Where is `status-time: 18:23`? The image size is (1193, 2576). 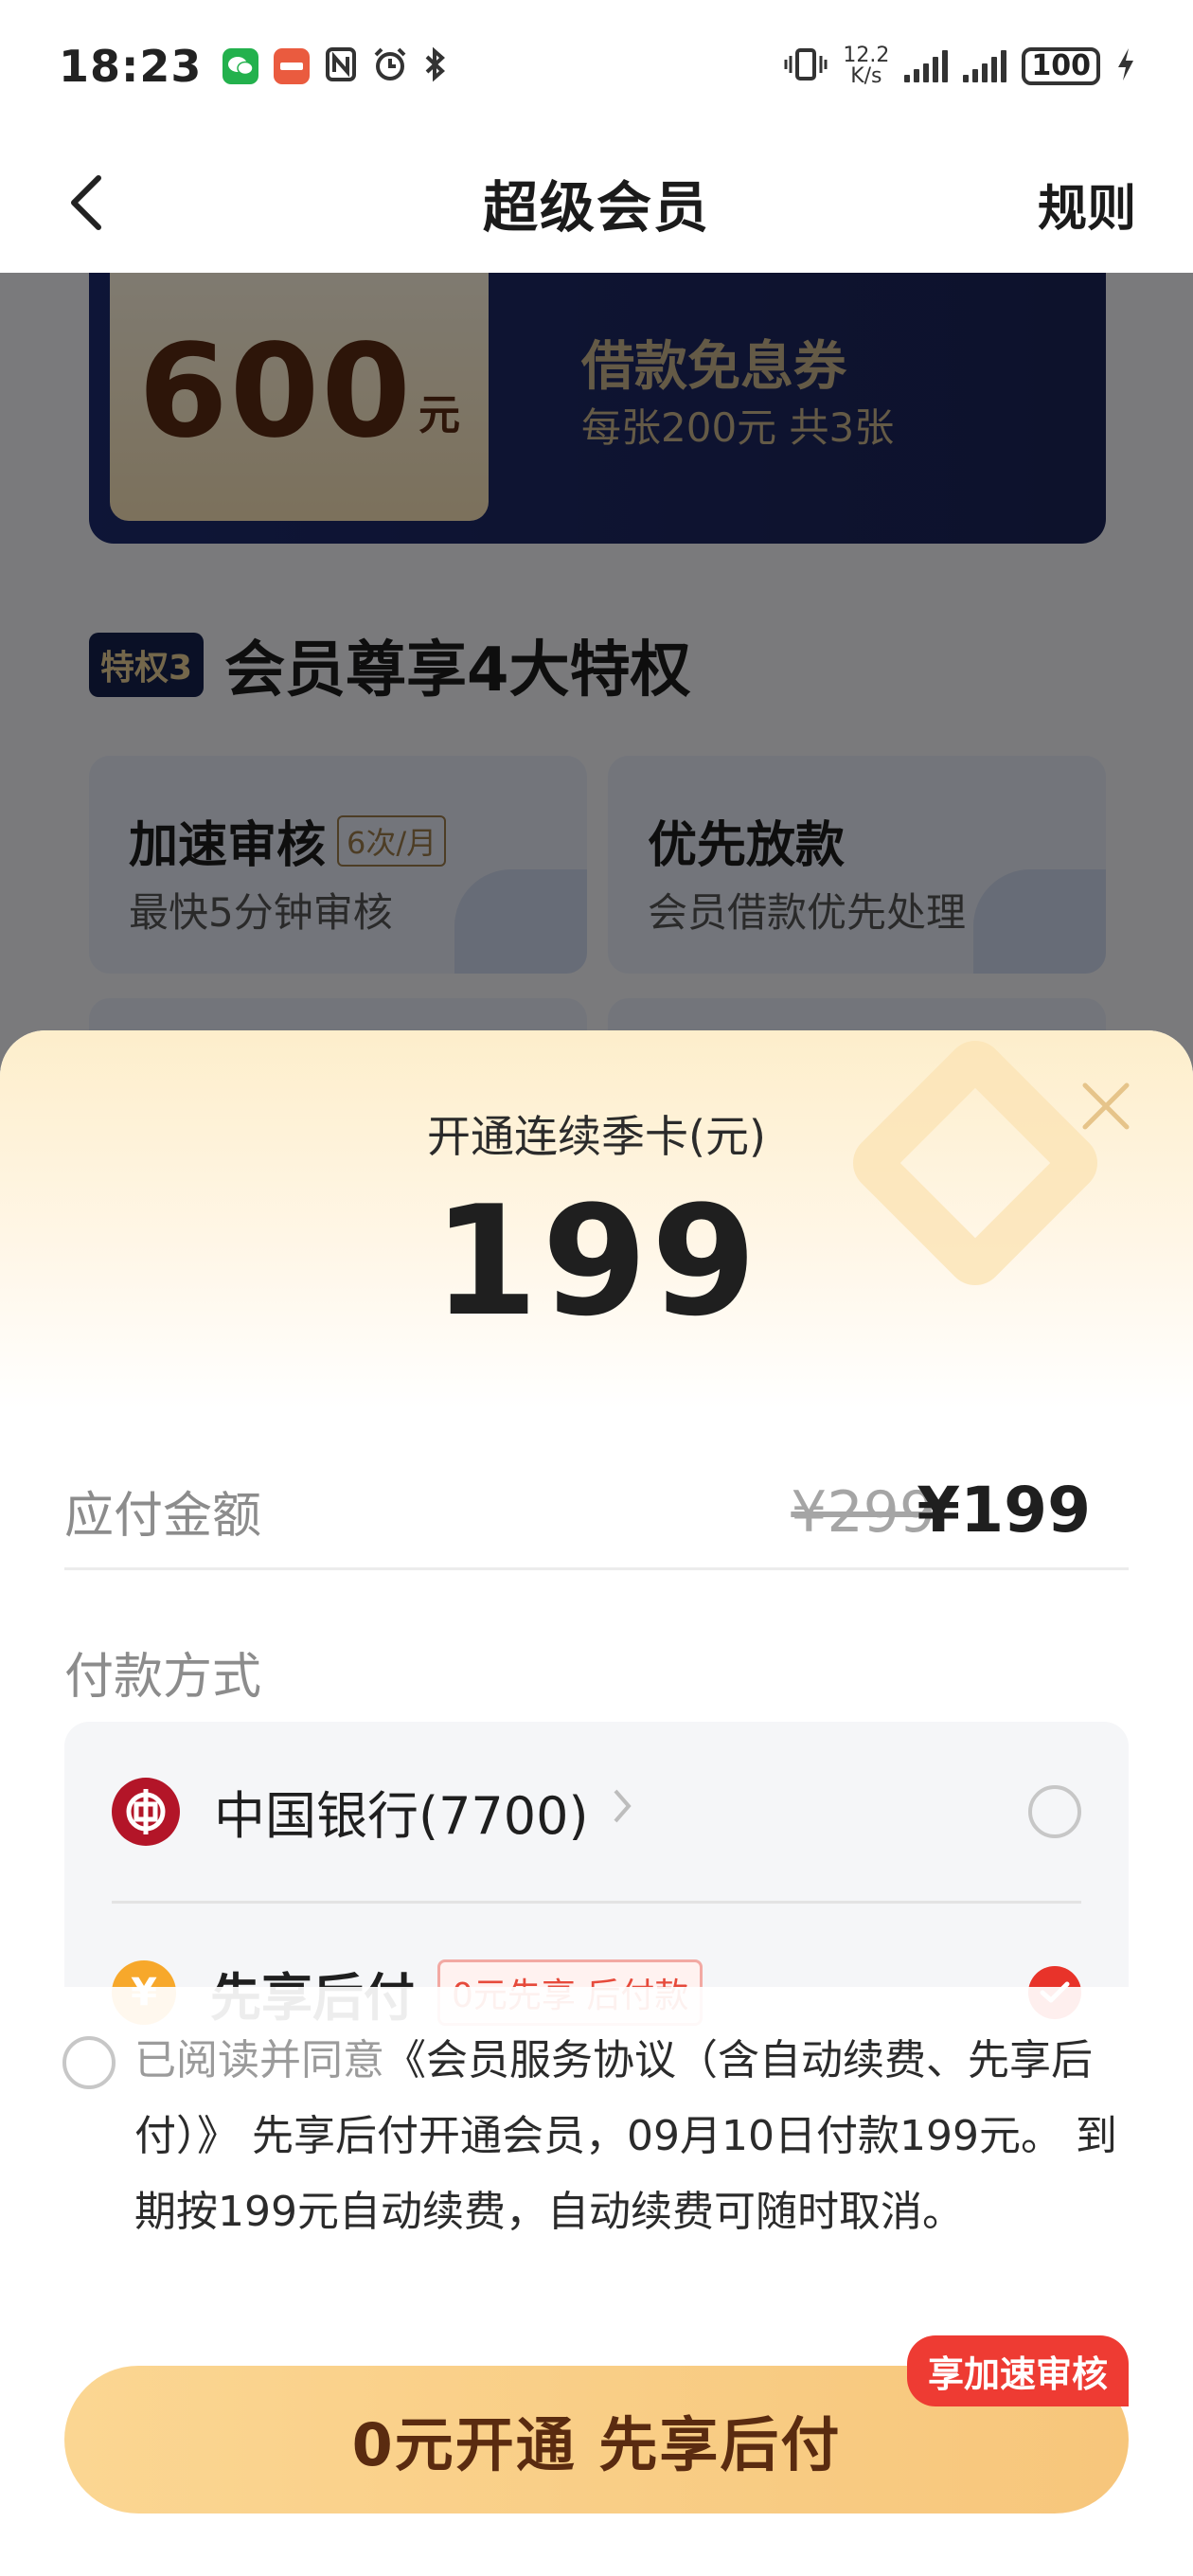 status-time: 18:23 is located at coordinates (131, 66).